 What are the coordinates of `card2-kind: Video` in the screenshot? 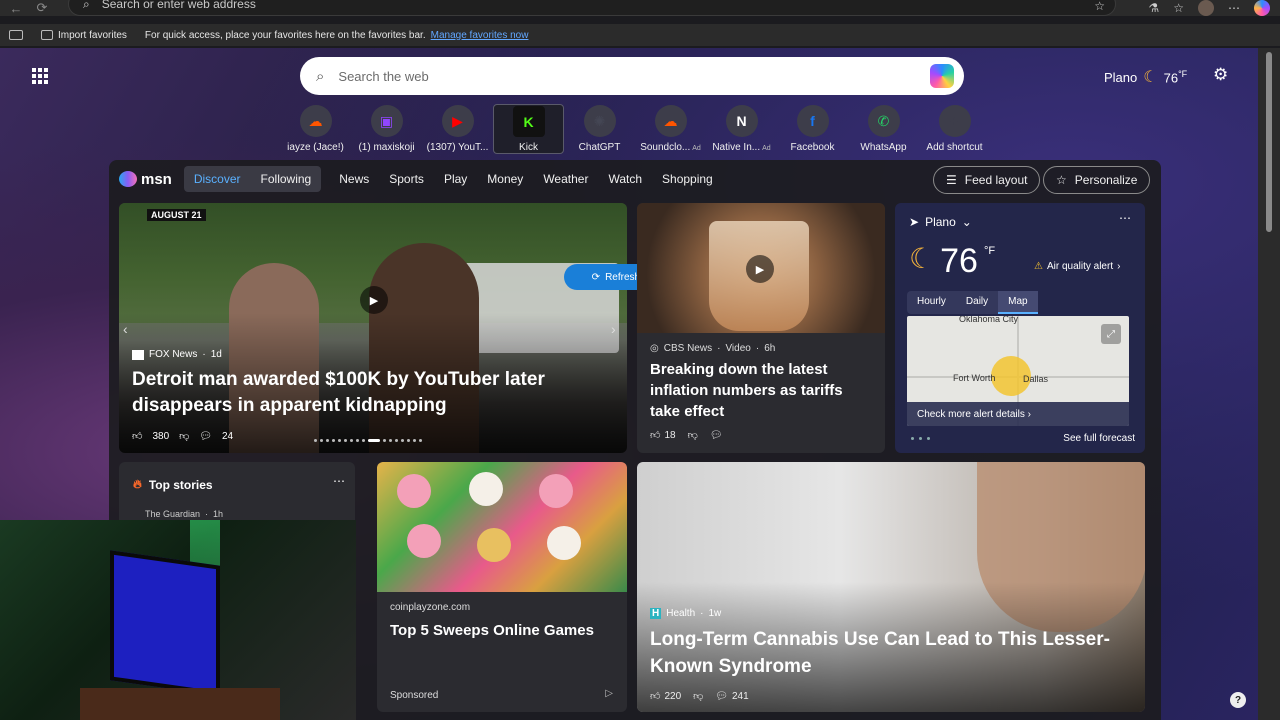 It's located at (738, 348).